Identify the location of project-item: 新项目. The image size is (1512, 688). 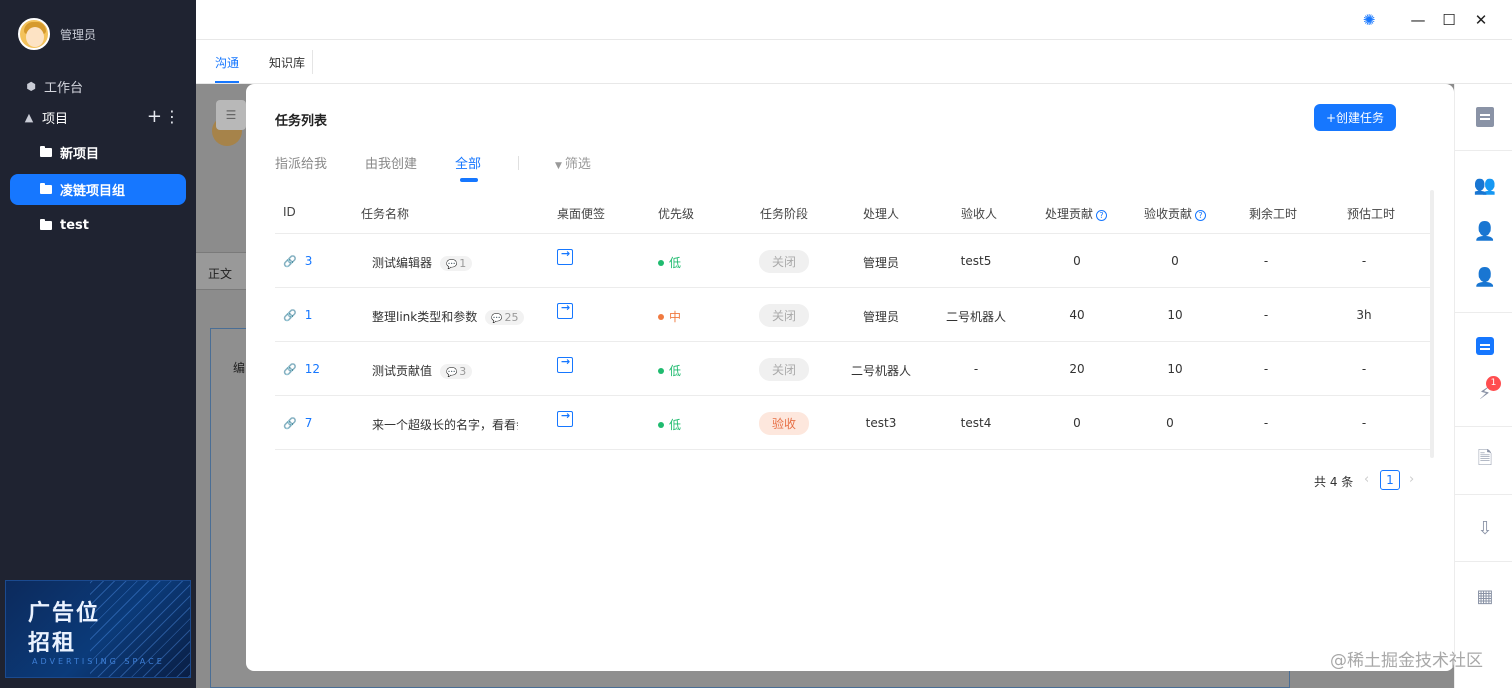
(98, 152).